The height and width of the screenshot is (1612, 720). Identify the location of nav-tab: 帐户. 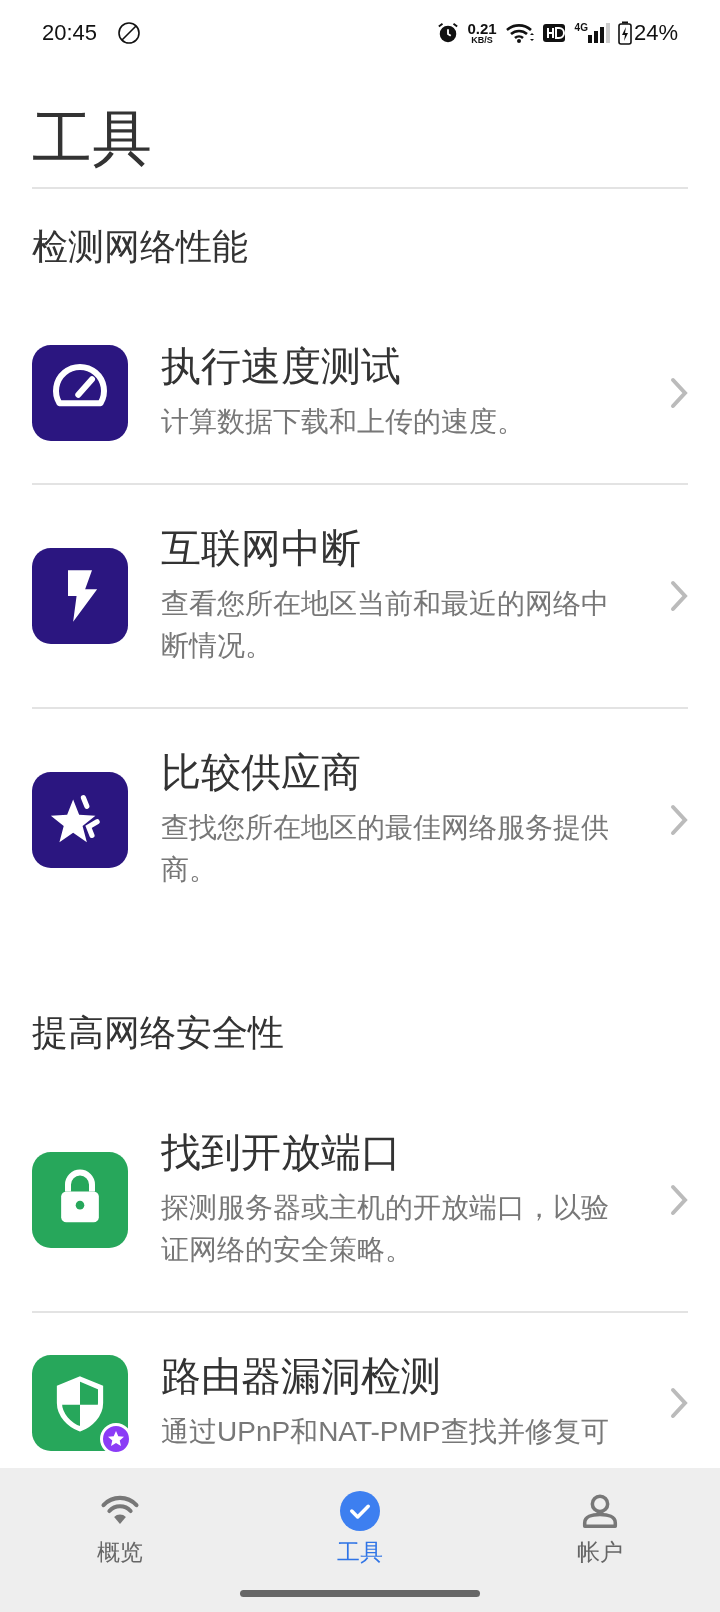
(600, 1523).